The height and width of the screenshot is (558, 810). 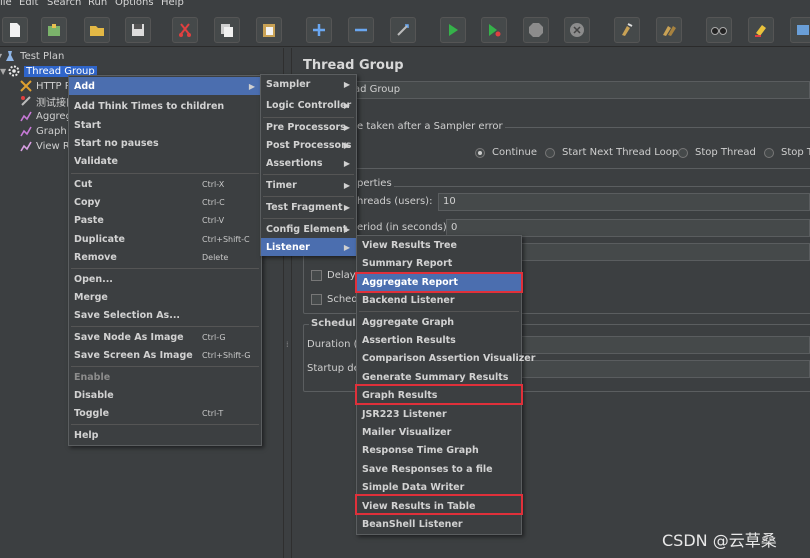 I want to click on function-helper-icon, so click(x=800, y=30).